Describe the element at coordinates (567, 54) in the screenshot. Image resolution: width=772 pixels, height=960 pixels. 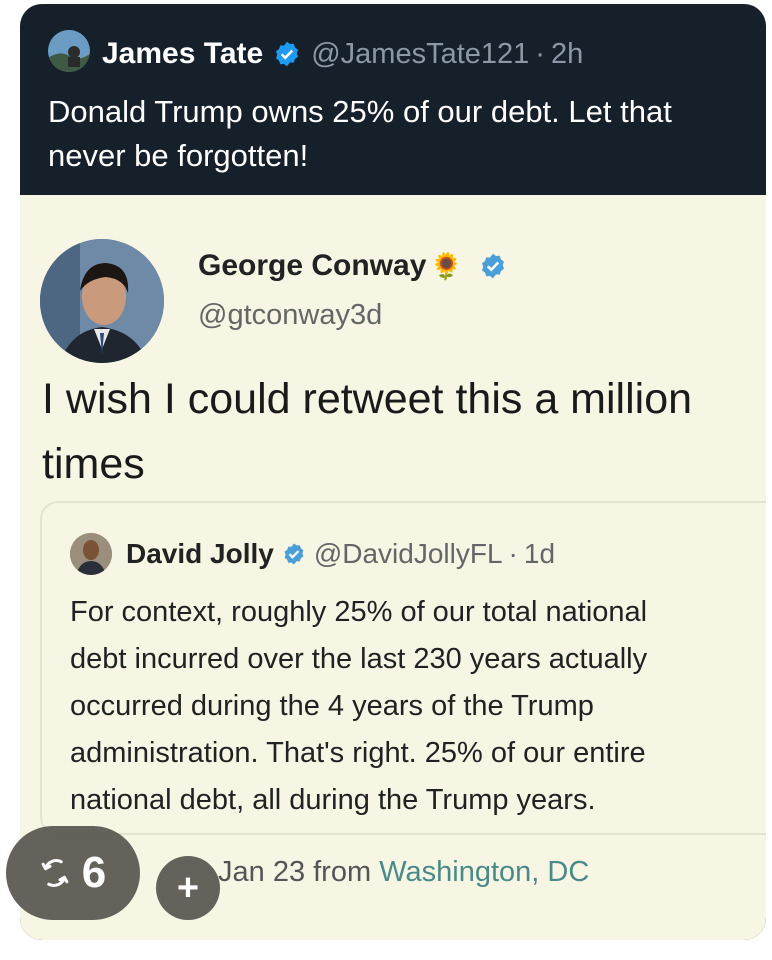
I see `post-timestamp: 2h` at that location.